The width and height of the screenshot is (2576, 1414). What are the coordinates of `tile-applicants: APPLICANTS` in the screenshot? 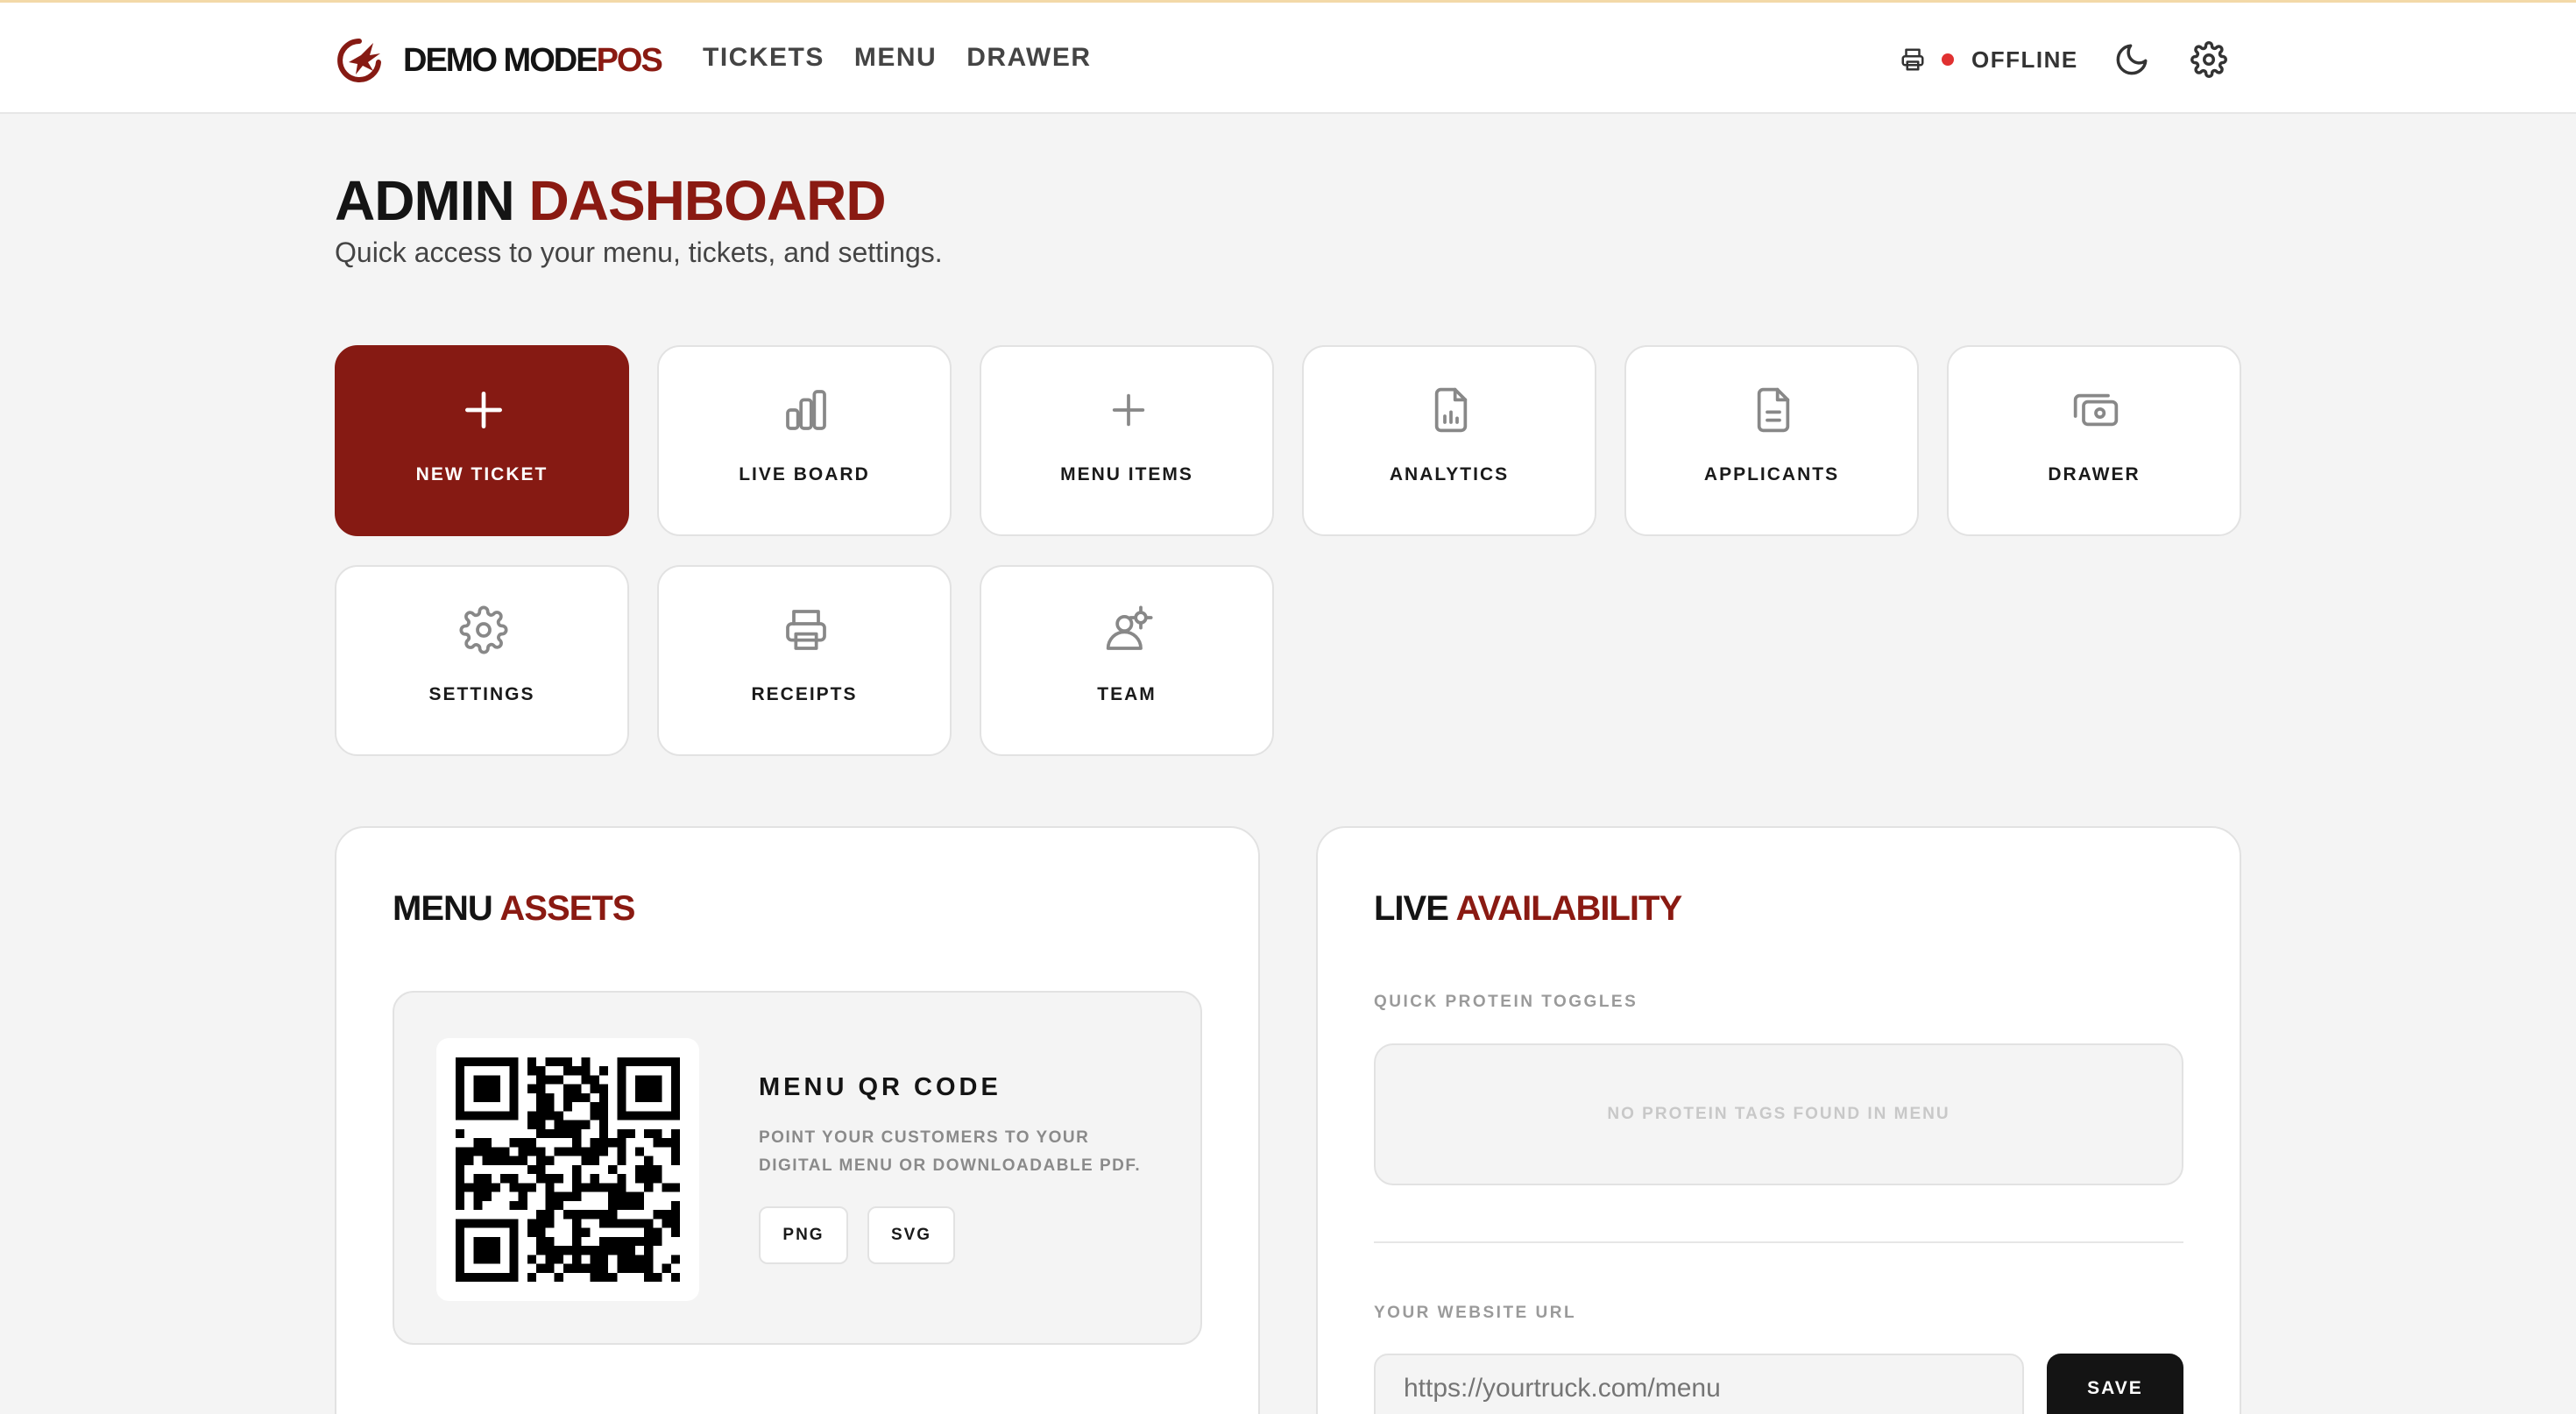 It's located at (1771, 440).